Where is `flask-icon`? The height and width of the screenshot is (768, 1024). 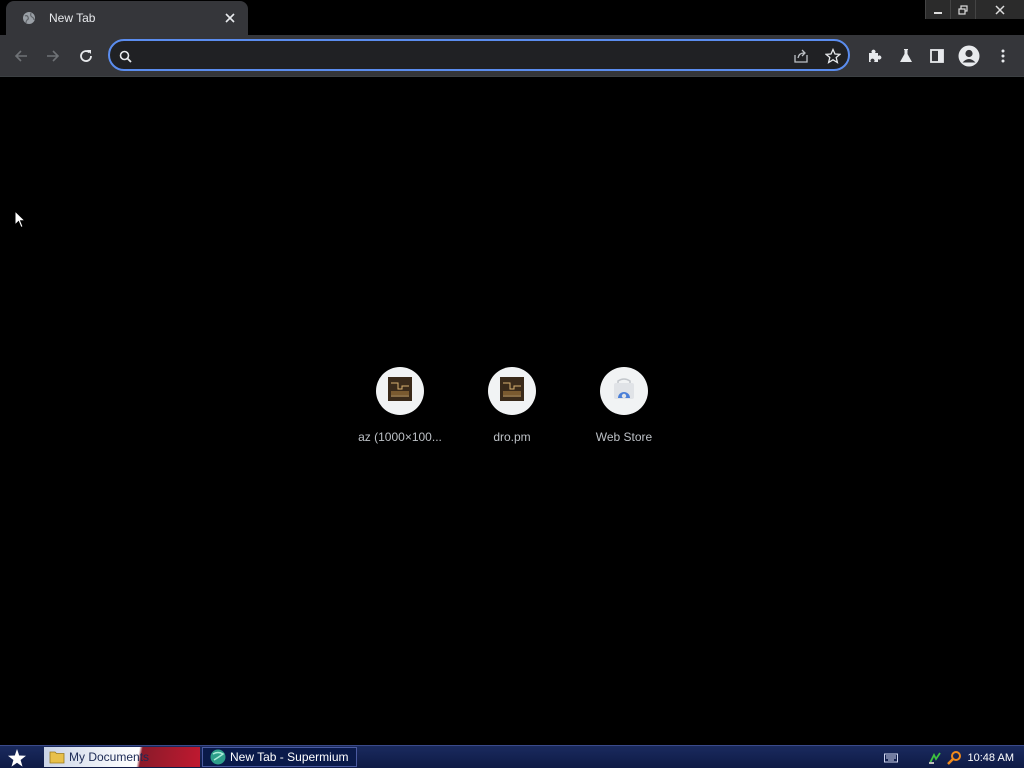
flask-icon is located at coordinates (906, 56).